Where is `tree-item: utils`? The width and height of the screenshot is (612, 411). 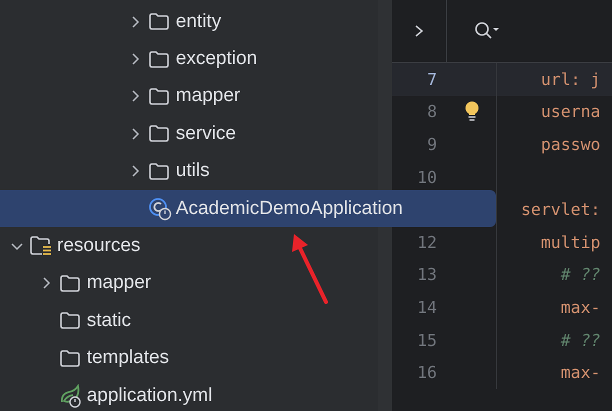
tree-item: utils is located at coordinates (189, 171).